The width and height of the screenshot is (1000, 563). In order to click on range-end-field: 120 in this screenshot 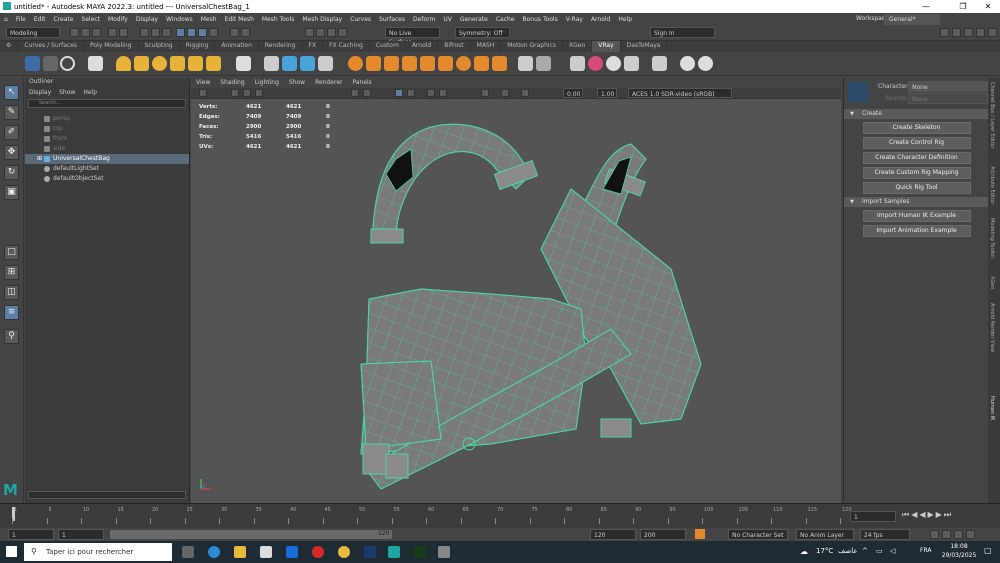, I will do `click(613, 534)`.